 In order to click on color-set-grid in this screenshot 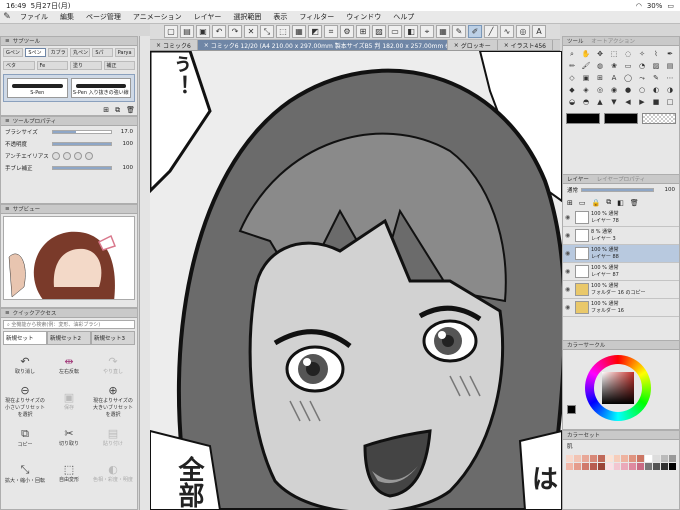, I will do `click(621, 462)`.